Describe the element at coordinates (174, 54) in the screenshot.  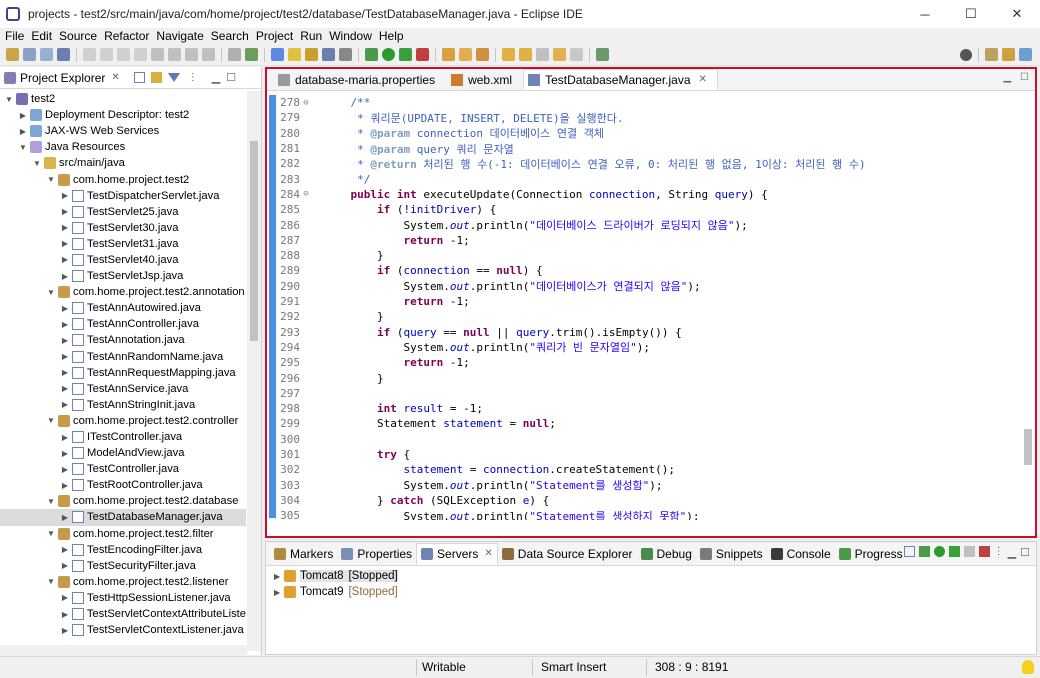
I see `step-into-icon` at that location.